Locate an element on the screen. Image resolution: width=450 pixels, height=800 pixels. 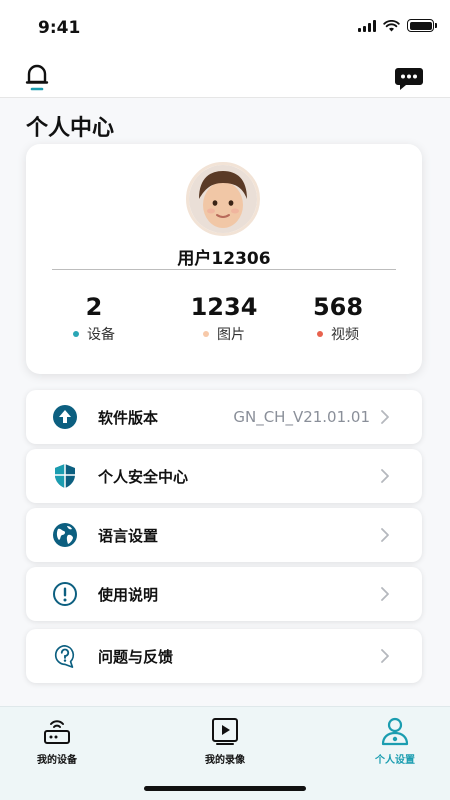
username: 用户12306 is located at coordinates (224, 259).